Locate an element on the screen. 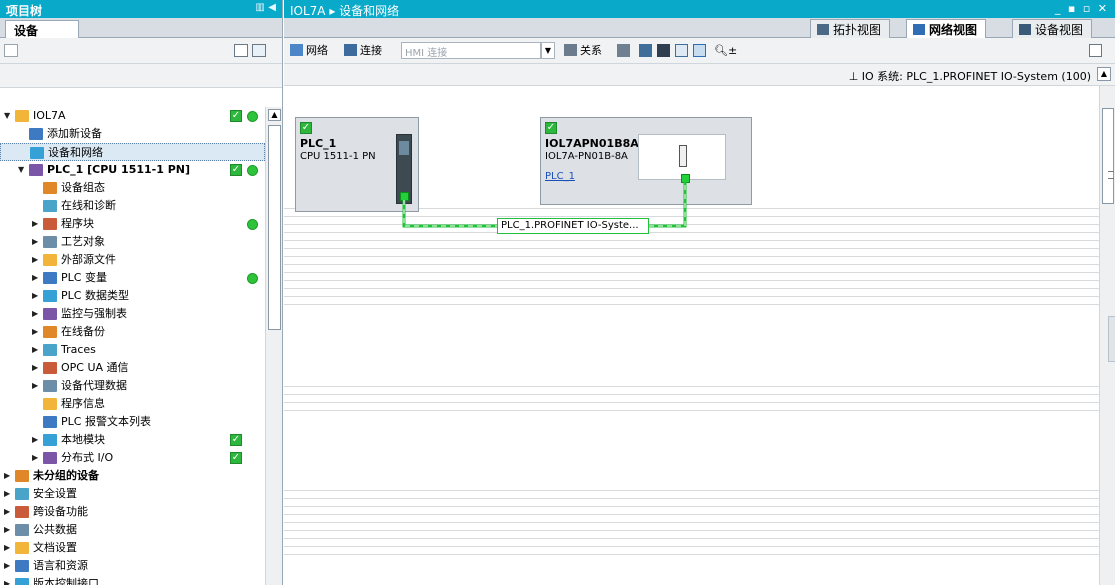 This screenshot has height=585, width=1115. tree-item-label: 文档设置 is located at coordinates (55, 547).